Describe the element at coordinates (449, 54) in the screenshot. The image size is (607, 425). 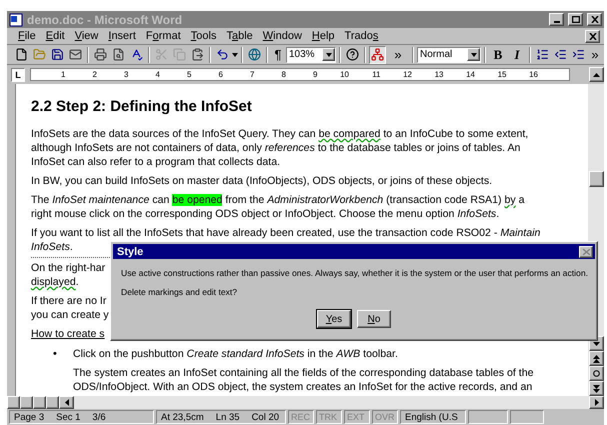
I see `style-dropdown: Normal` at that location.